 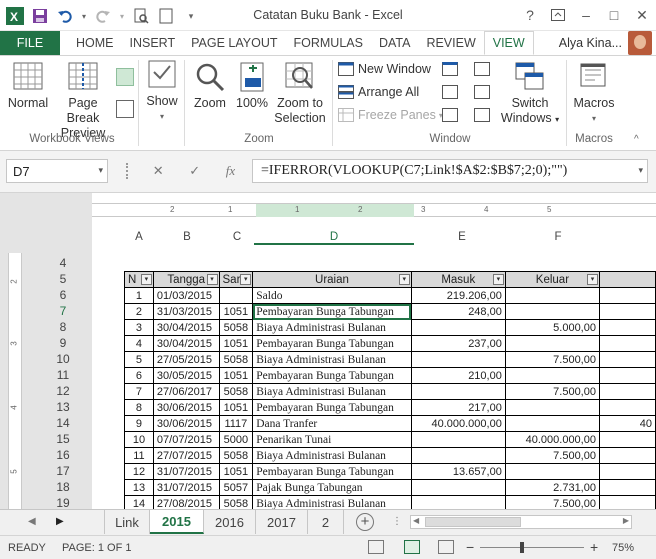 What do you see at coordinates (139, 502) in the screenshot?
I see `table-cell: 14` at bounding box center [139, 502].